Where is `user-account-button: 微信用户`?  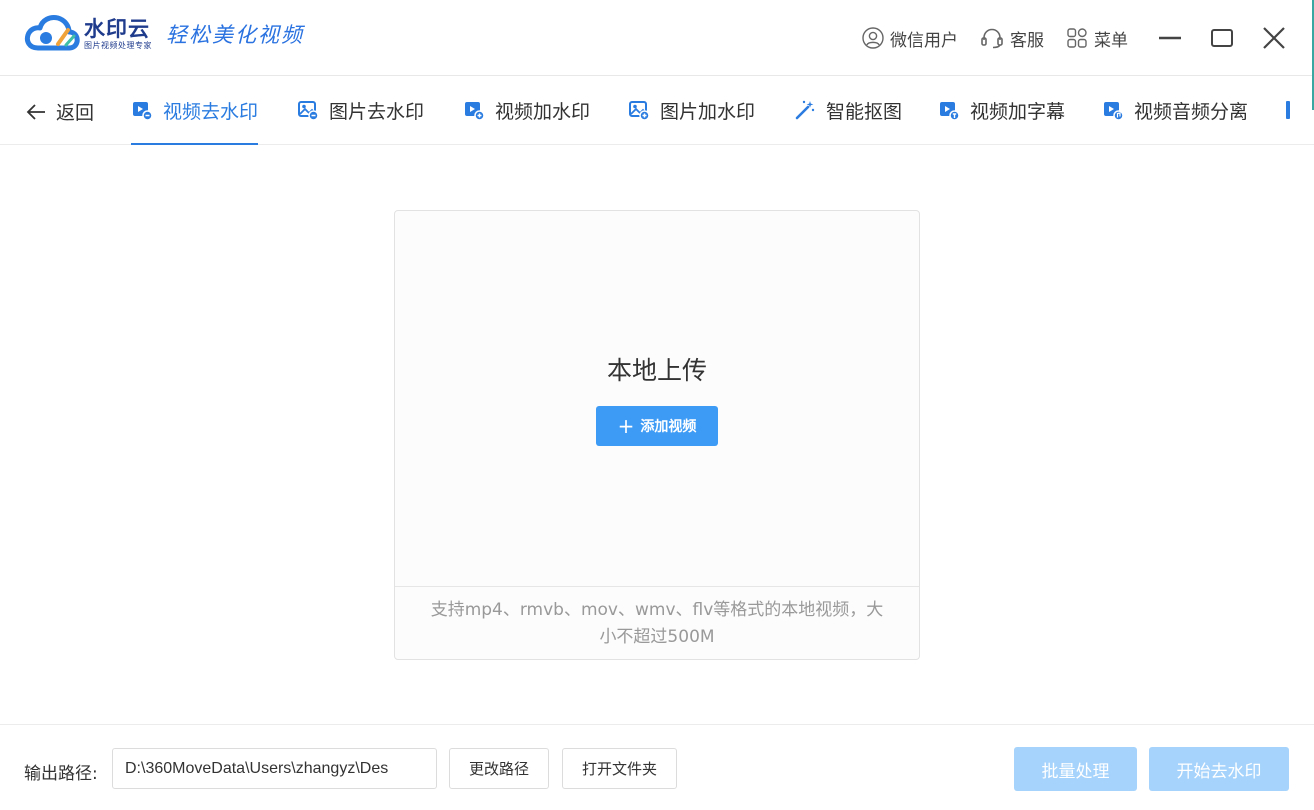 user-account-button: 微信用户 is located at coordinates (910, 38).